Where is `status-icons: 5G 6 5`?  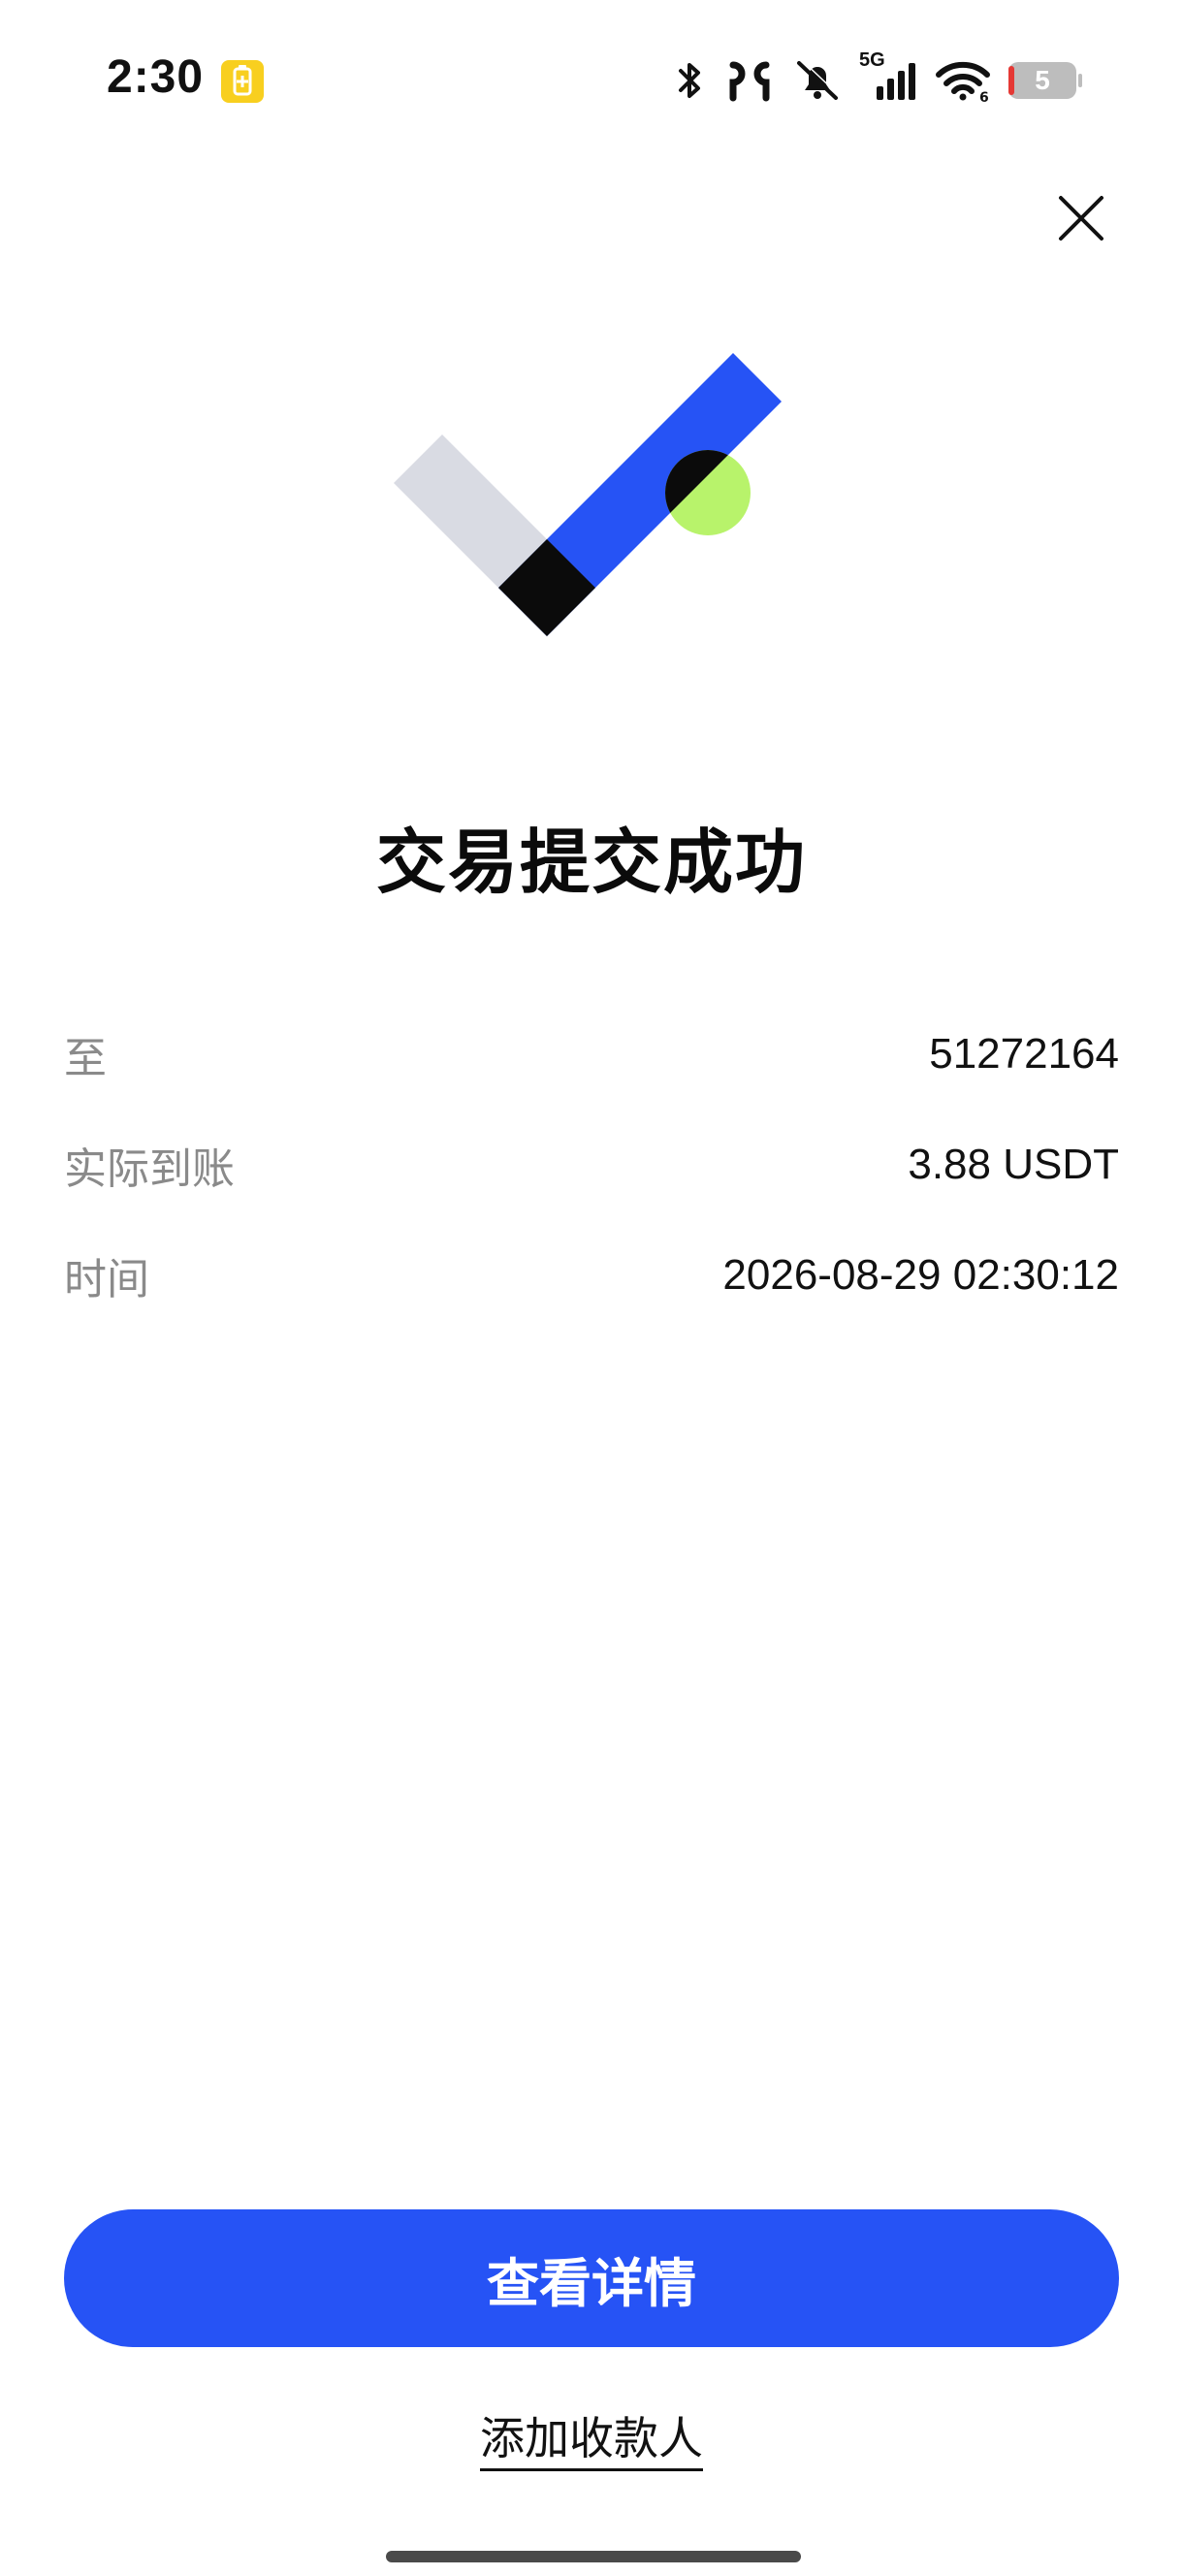
status-icons: 5G 6 5 is located at coordinates (877, 77).